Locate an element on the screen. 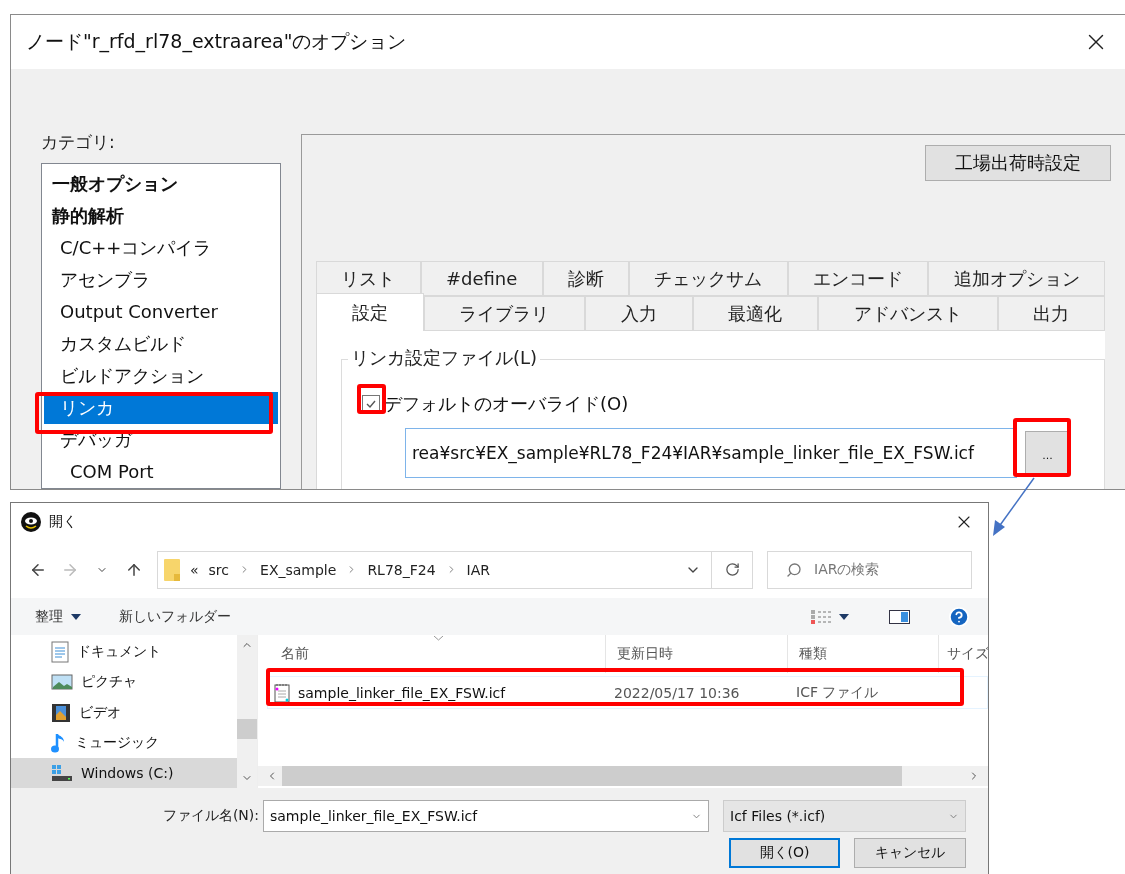 The image size is (1125, 874). nav-item: ピクチャ is located at coordinates (124, 682).